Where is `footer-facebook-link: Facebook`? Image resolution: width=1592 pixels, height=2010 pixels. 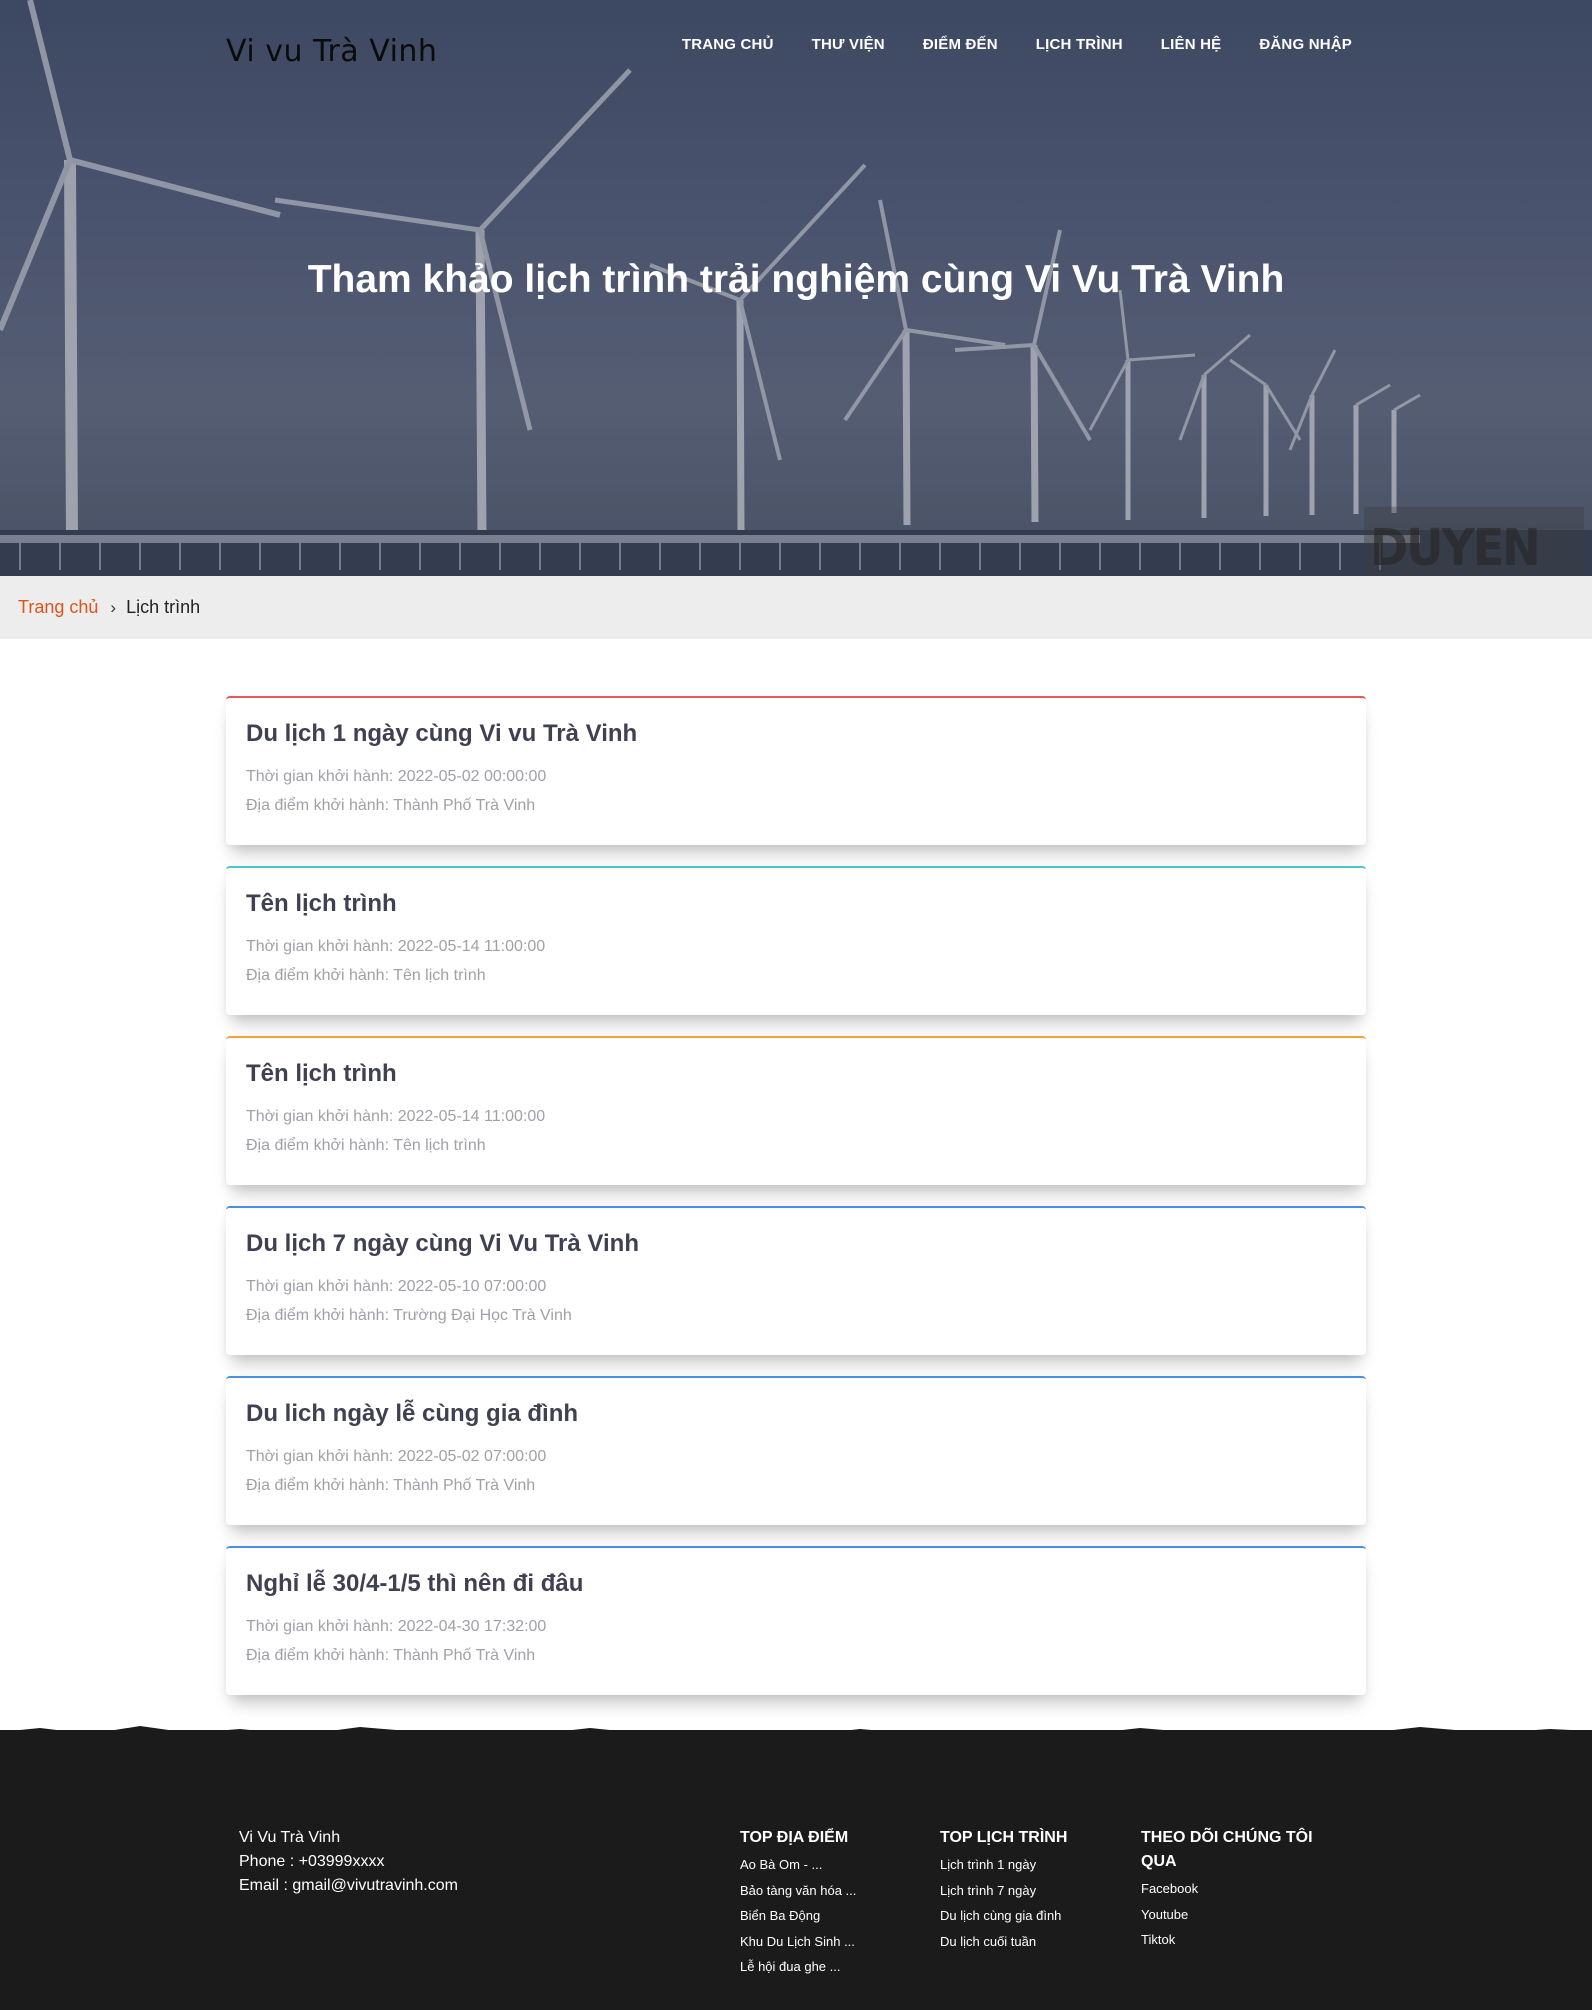
footer-facebook-link: Facebook is located at coordinates (1241, 1889).